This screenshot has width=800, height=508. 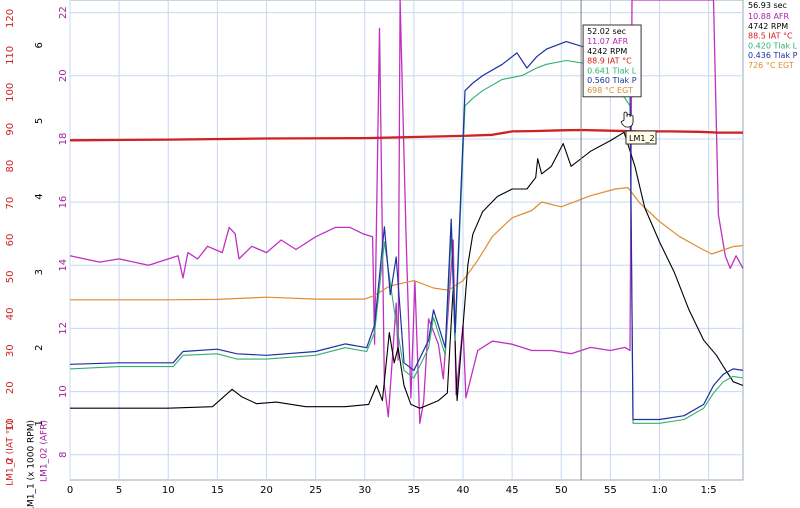 I want to click on y-tick-label-afr: 8, so click(x=63, y=455).